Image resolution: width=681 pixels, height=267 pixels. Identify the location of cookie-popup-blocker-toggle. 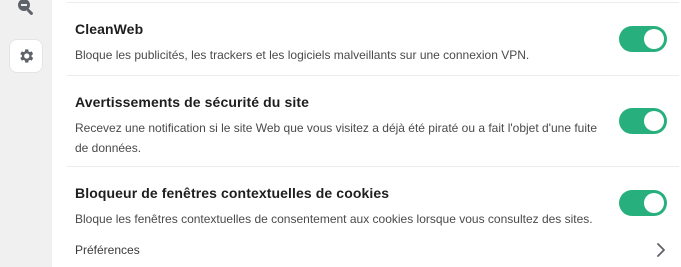
(643, 203).